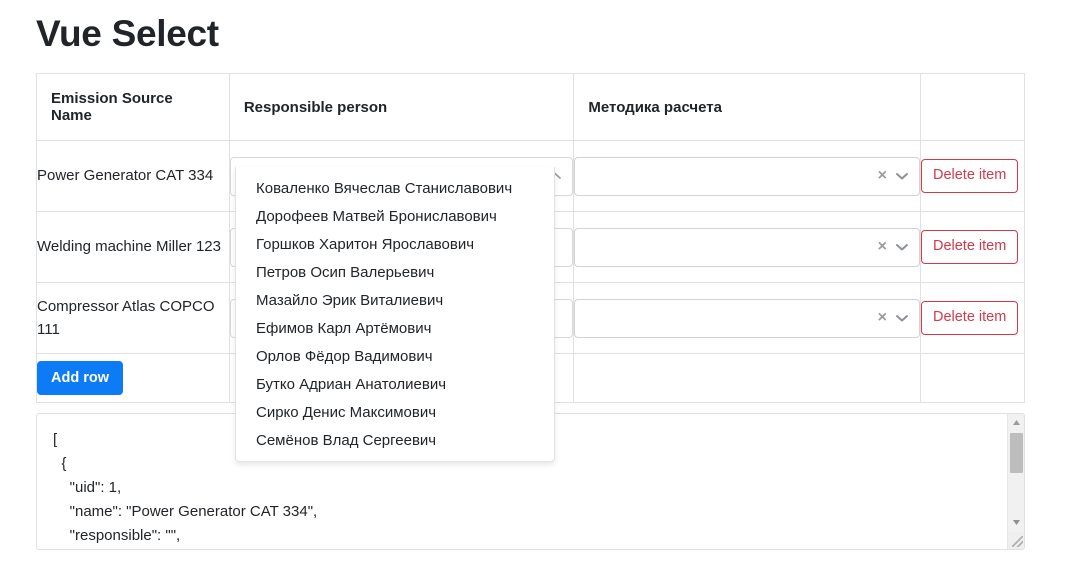 Image resolution: width=1065 pixels, height=573 pixels. What do you see at coordinates (395, 413) in the screenshot?
I see `dropdown-option: Сирко Денис Максимович` at bounding box center [395, 413].